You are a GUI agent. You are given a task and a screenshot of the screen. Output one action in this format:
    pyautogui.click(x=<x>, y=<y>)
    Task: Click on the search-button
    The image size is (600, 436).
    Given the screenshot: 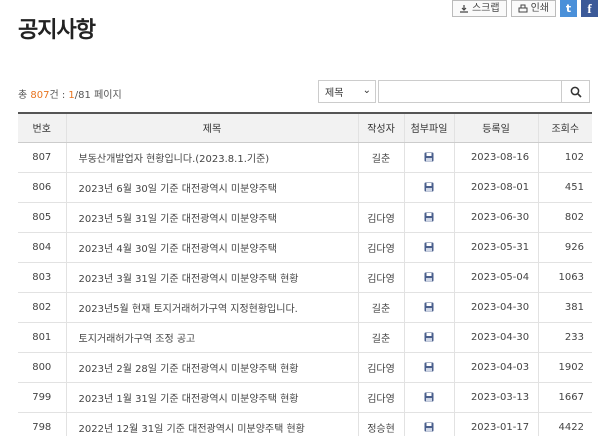 What is the action you would take?
    pyautogui.click(x=576, y=91)
    